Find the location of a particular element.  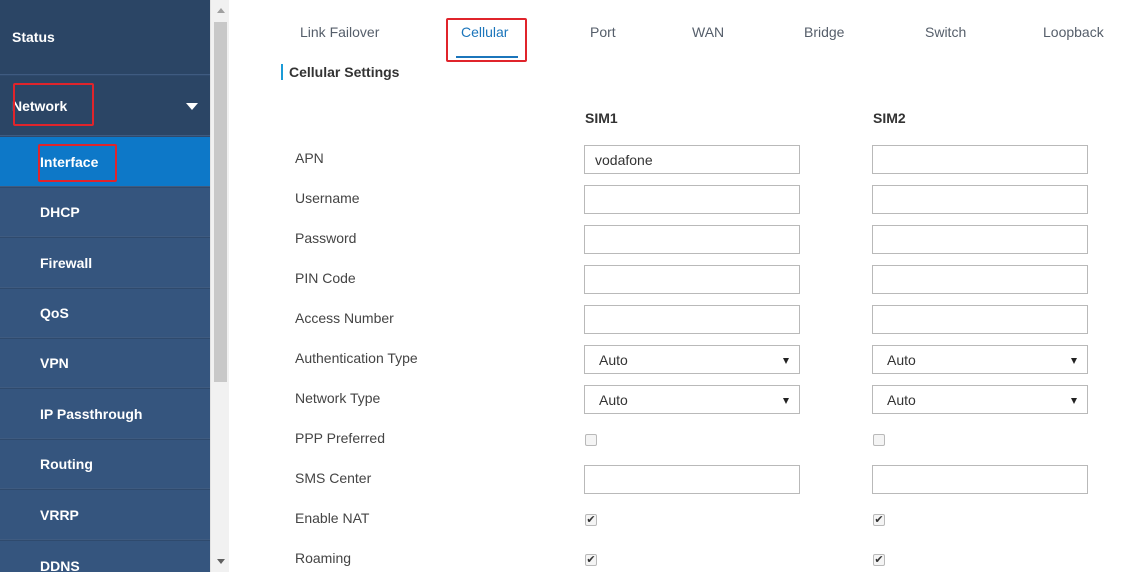

section-title: Cellular Settings is located at coordinates (344, 72).